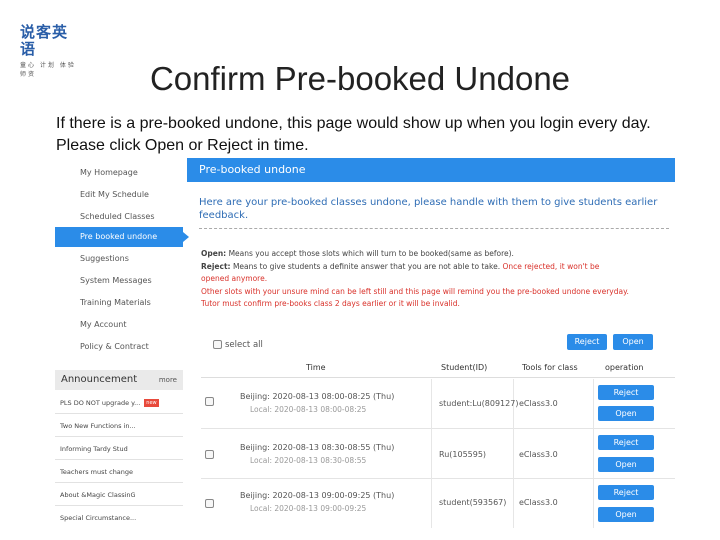 The image size is (720, 540). Describe the element at coordinates (99, 379) in the screenshot. I see `announcement-title: Announcement` at that location.